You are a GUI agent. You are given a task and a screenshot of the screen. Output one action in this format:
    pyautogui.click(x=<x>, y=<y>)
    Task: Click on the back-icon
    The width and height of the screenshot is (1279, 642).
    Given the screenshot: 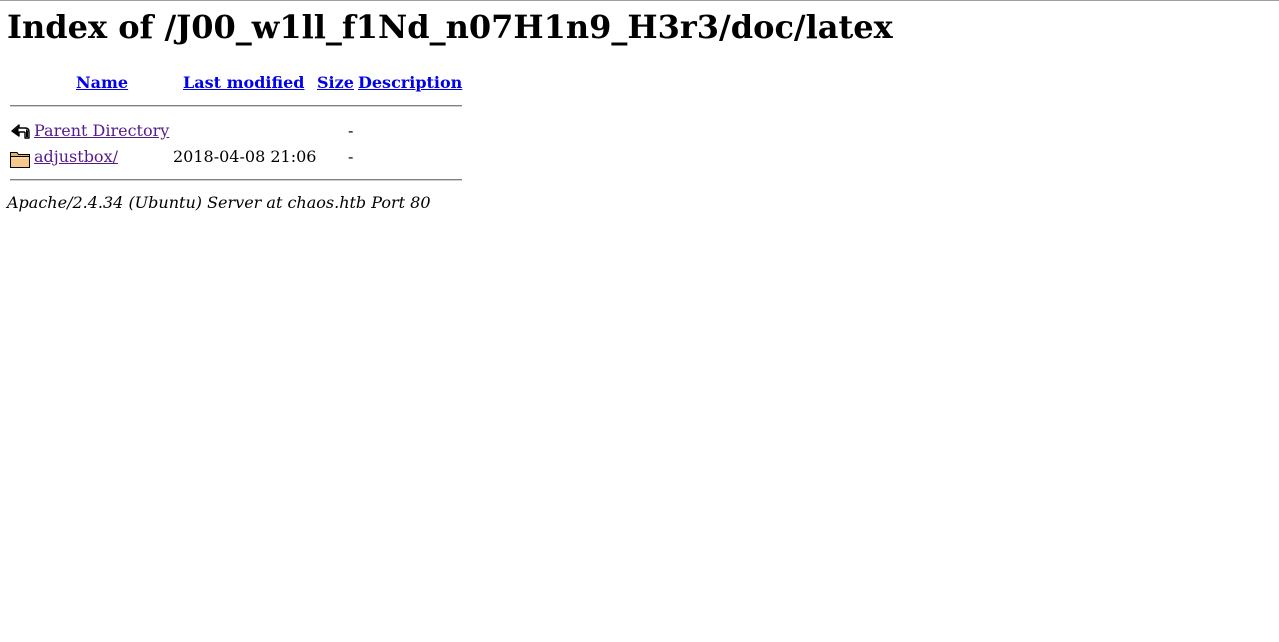 What is the action you would take?
    pyautogui.click(x=20, y=131)
    